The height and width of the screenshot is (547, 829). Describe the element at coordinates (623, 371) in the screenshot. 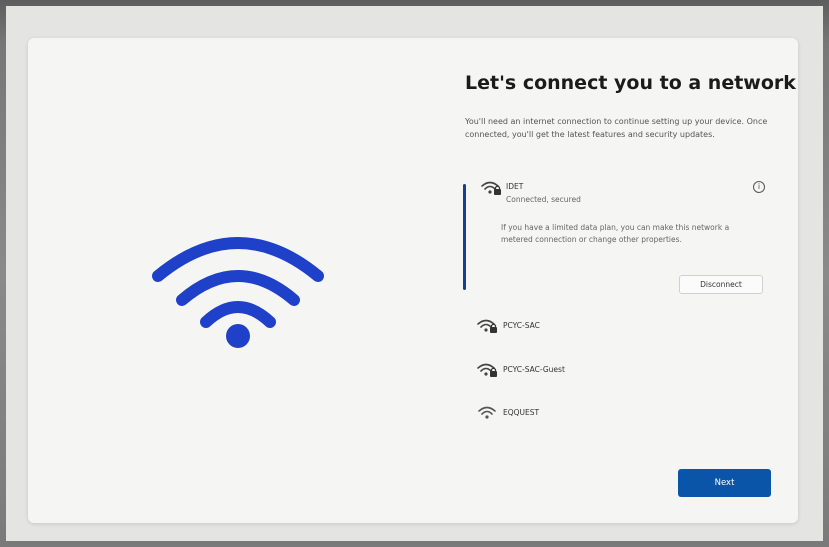

I see `network-item-pcyc-sac-guest: PCYC-SAC-Guest` at that location.